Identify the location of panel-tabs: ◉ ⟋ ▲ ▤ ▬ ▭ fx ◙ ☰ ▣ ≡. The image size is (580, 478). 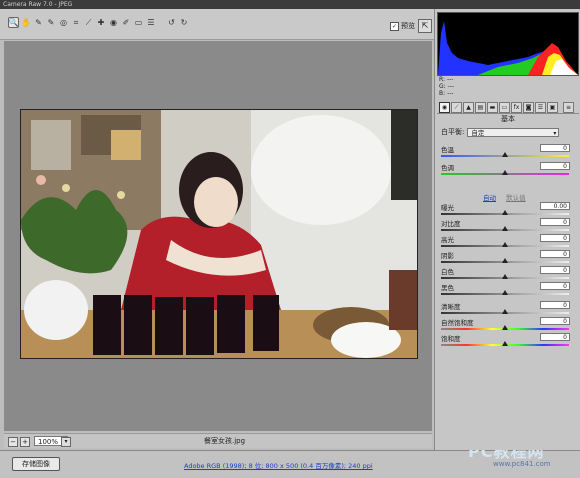
(508, 107).